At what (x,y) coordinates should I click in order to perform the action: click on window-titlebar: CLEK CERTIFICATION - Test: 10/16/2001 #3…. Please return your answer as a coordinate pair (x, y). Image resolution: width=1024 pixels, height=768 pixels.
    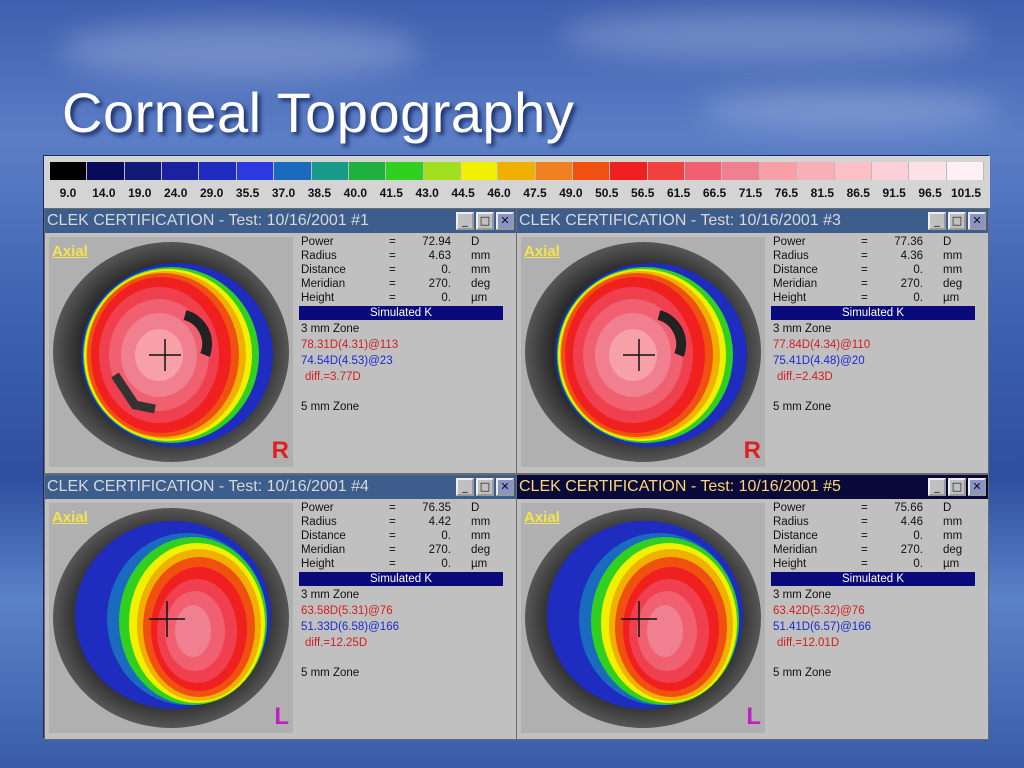
    Looking at the image, I should click on (752, 221).